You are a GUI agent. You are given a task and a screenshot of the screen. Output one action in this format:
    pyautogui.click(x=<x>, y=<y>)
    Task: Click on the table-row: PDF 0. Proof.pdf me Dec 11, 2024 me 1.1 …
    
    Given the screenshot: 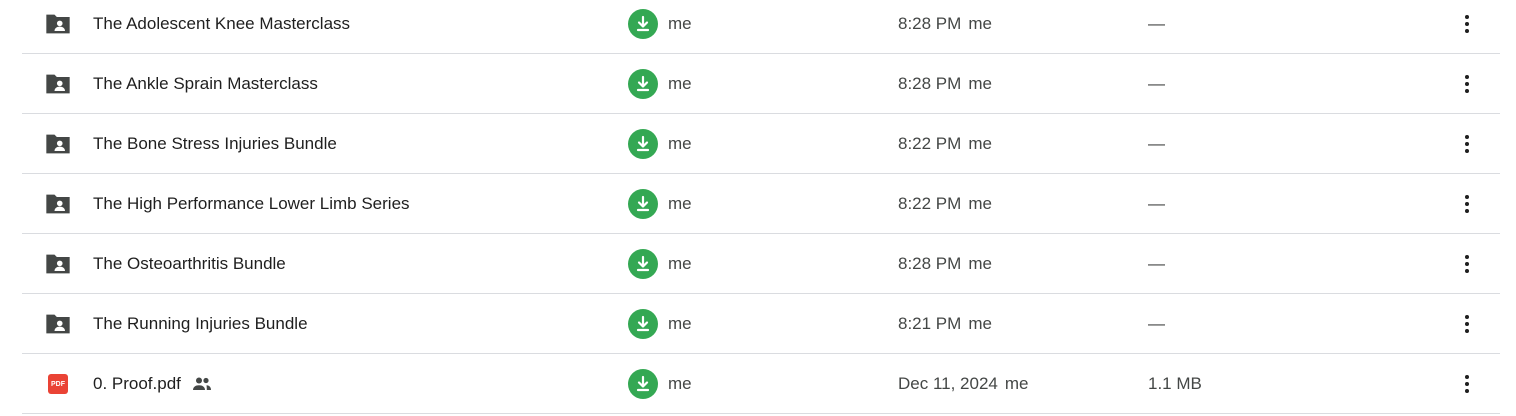 What is the action you would take?
    pyautogui.click(x=761, y=384)
    